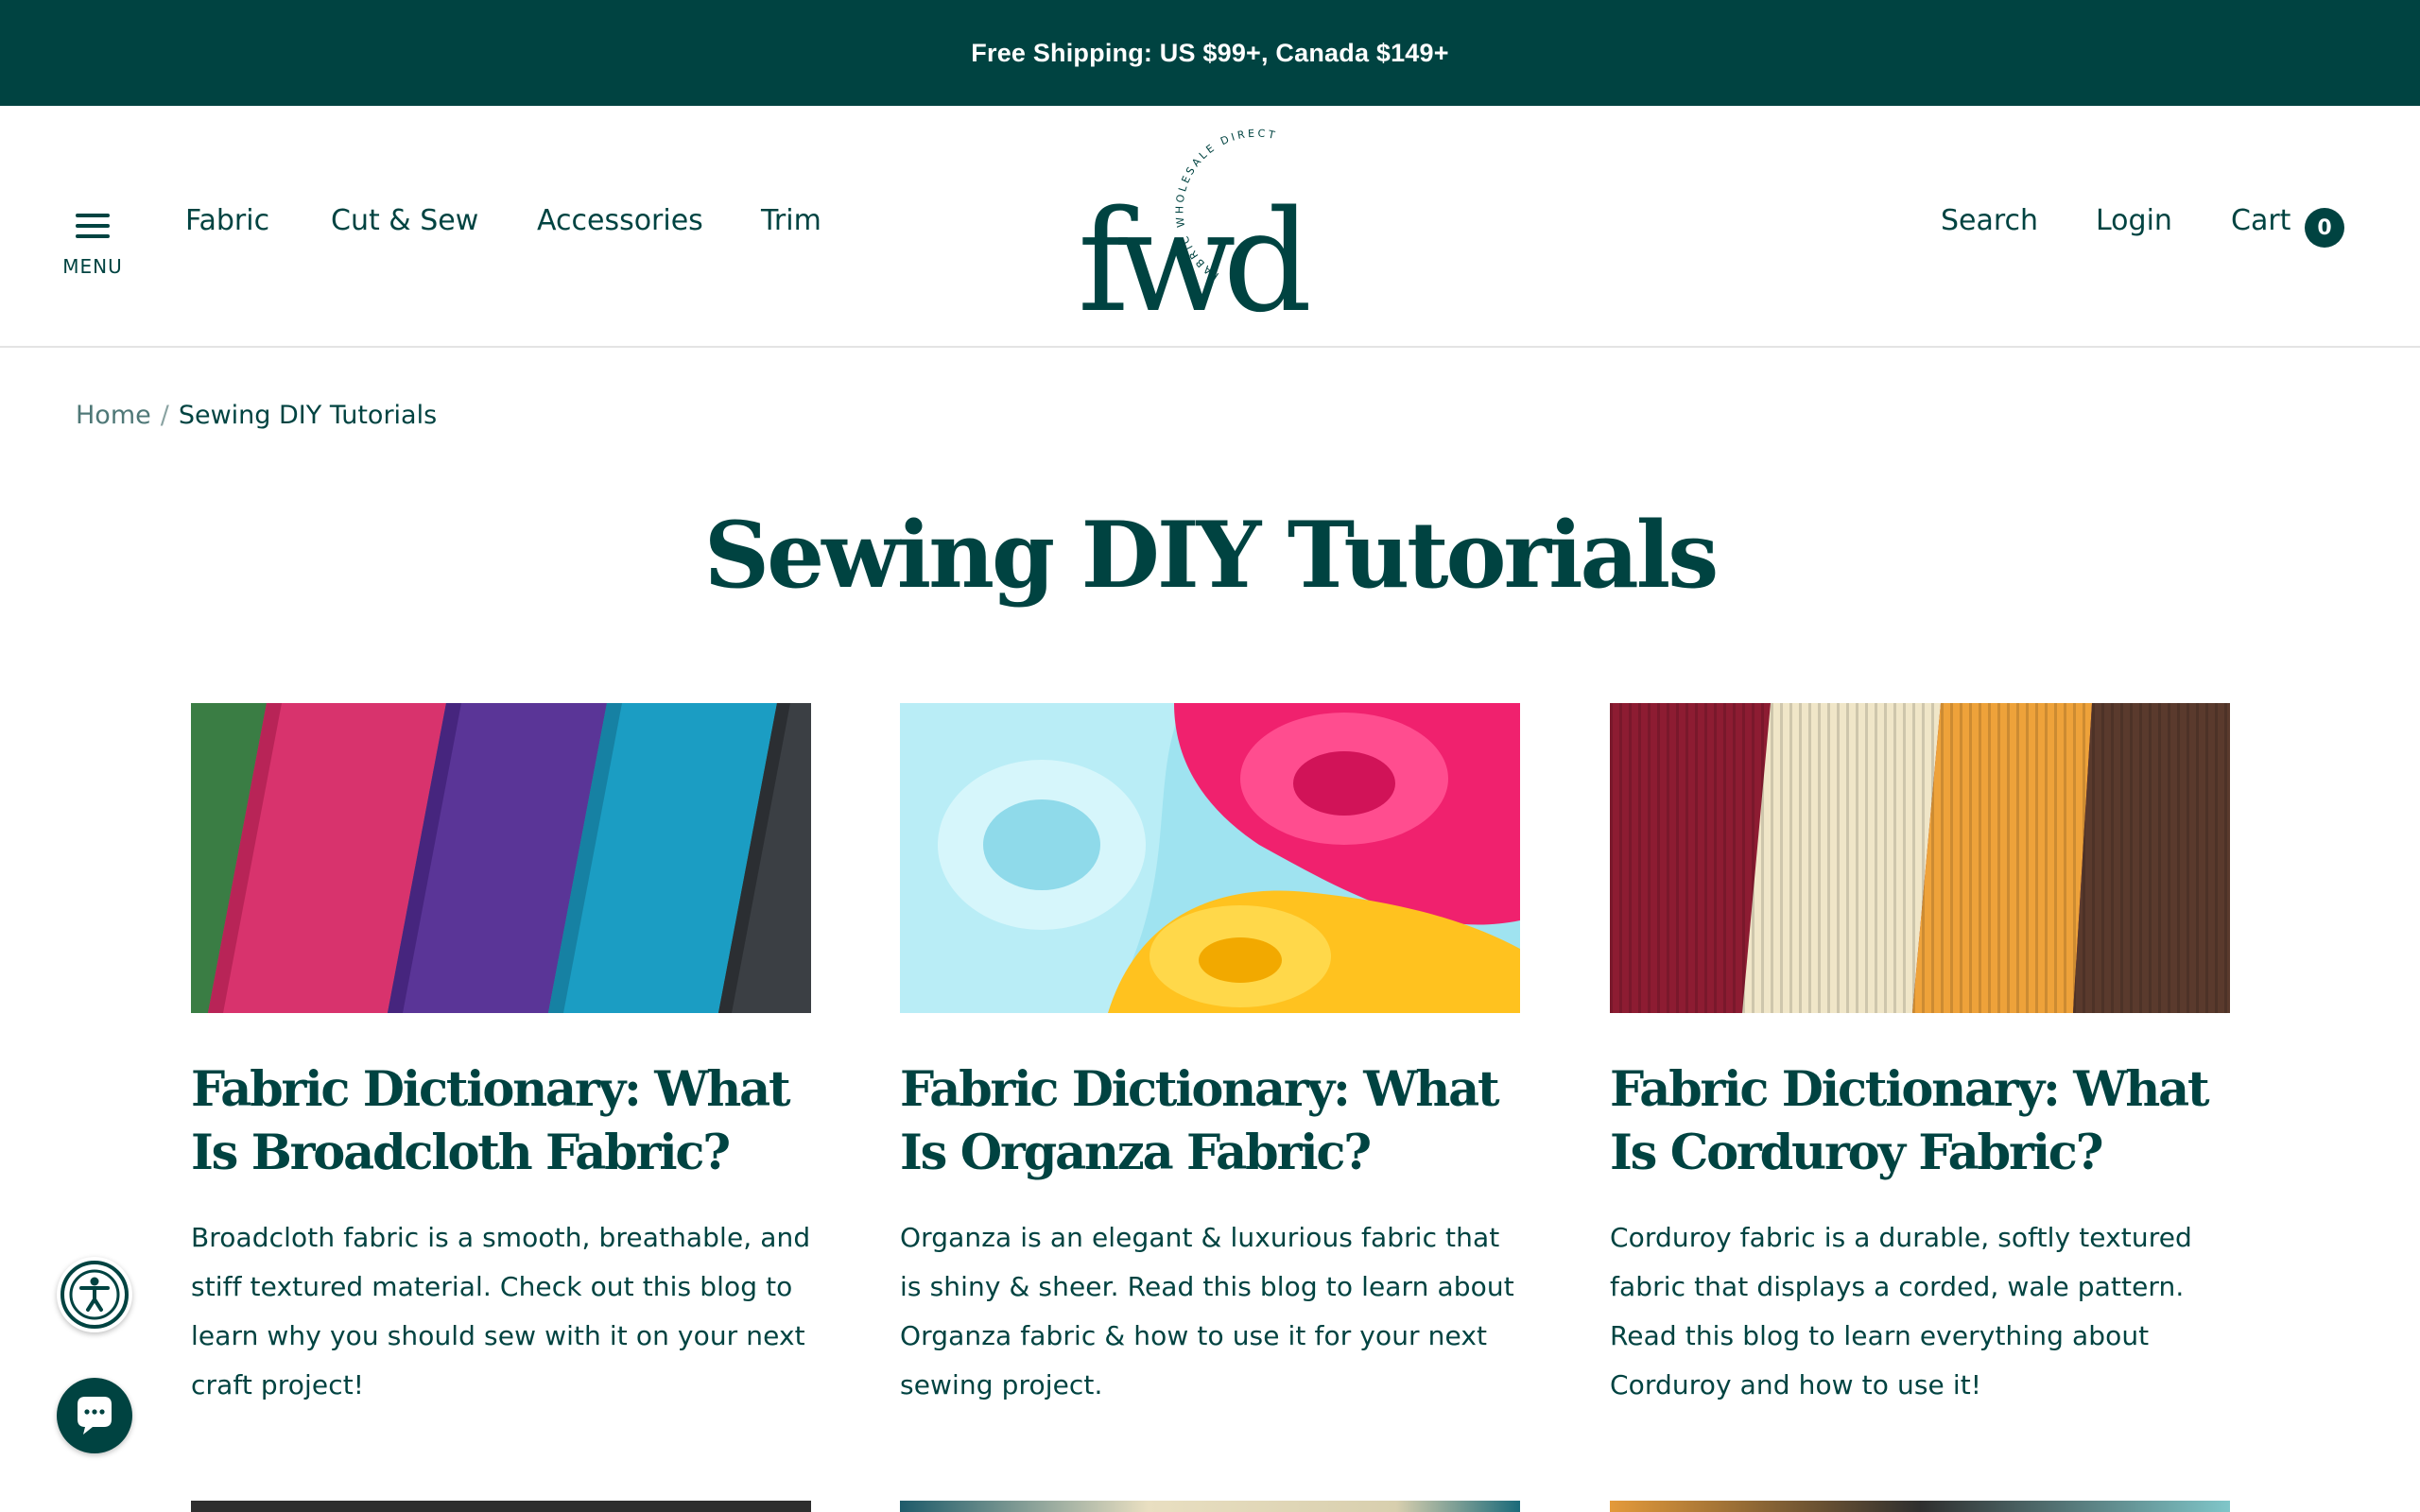 The height and width of the screenshot is (1512, 2420). What do you see at coordinates (1193, 254) in the screenshot?
I see `logo-wordmark: fwd` at bounding box center [1193, 254].